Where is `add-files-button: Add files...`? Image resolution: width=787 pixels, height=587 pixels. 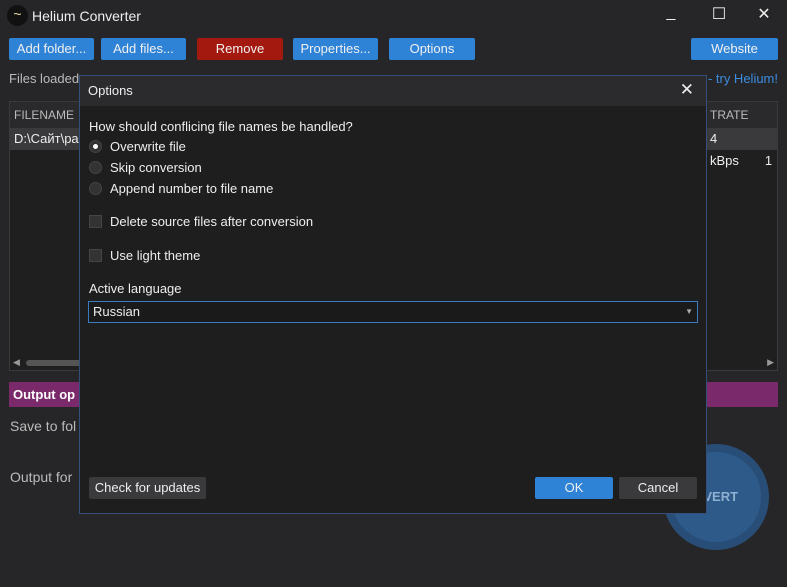
add-files-button: Add files... is located at coordinates (143, 49).